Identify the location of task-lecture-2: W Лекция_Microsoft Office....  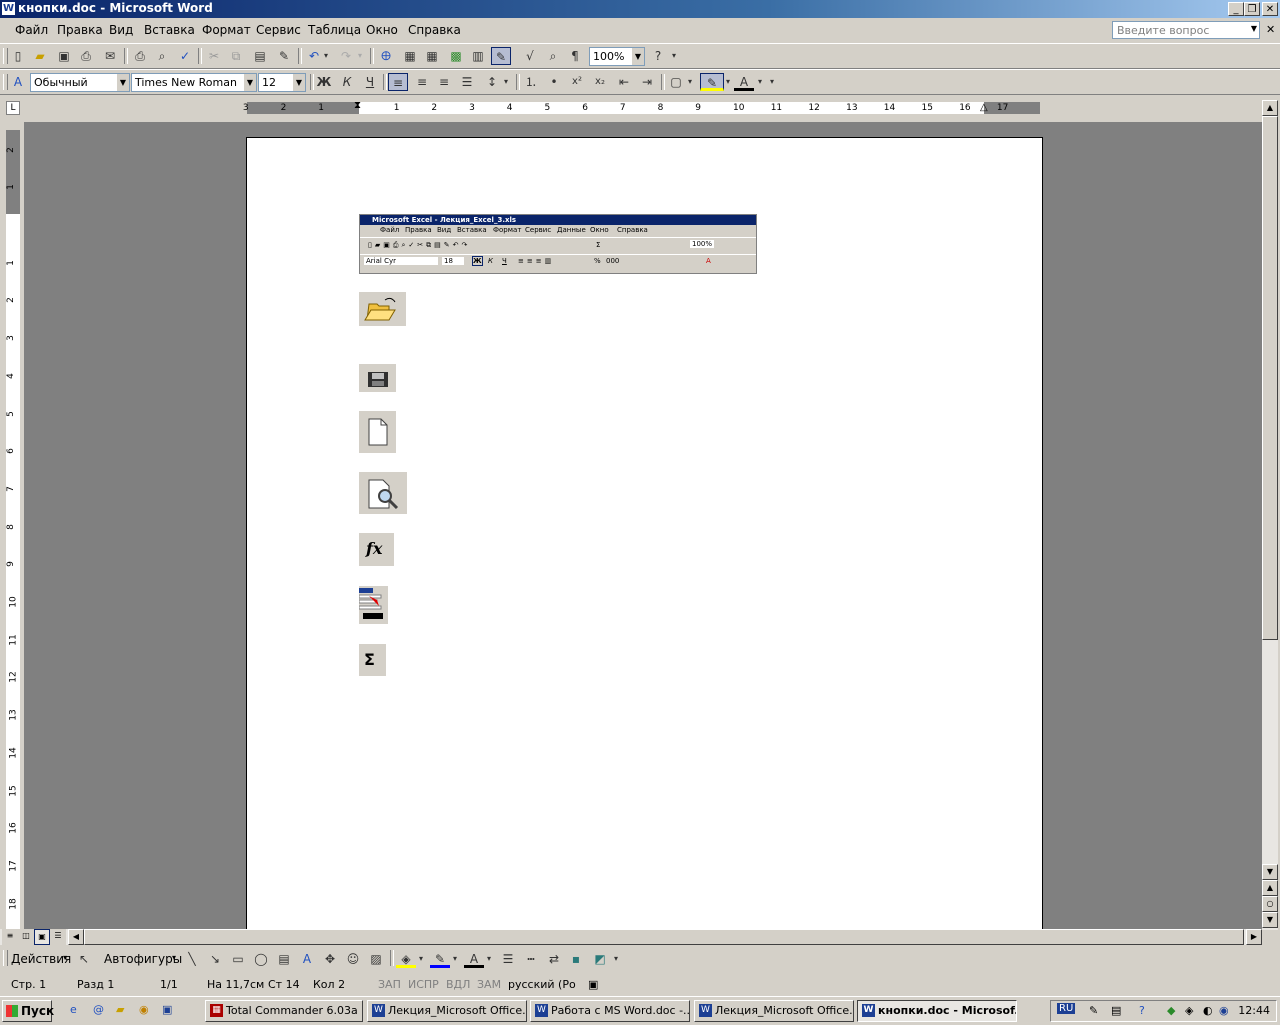
(774, 1011).